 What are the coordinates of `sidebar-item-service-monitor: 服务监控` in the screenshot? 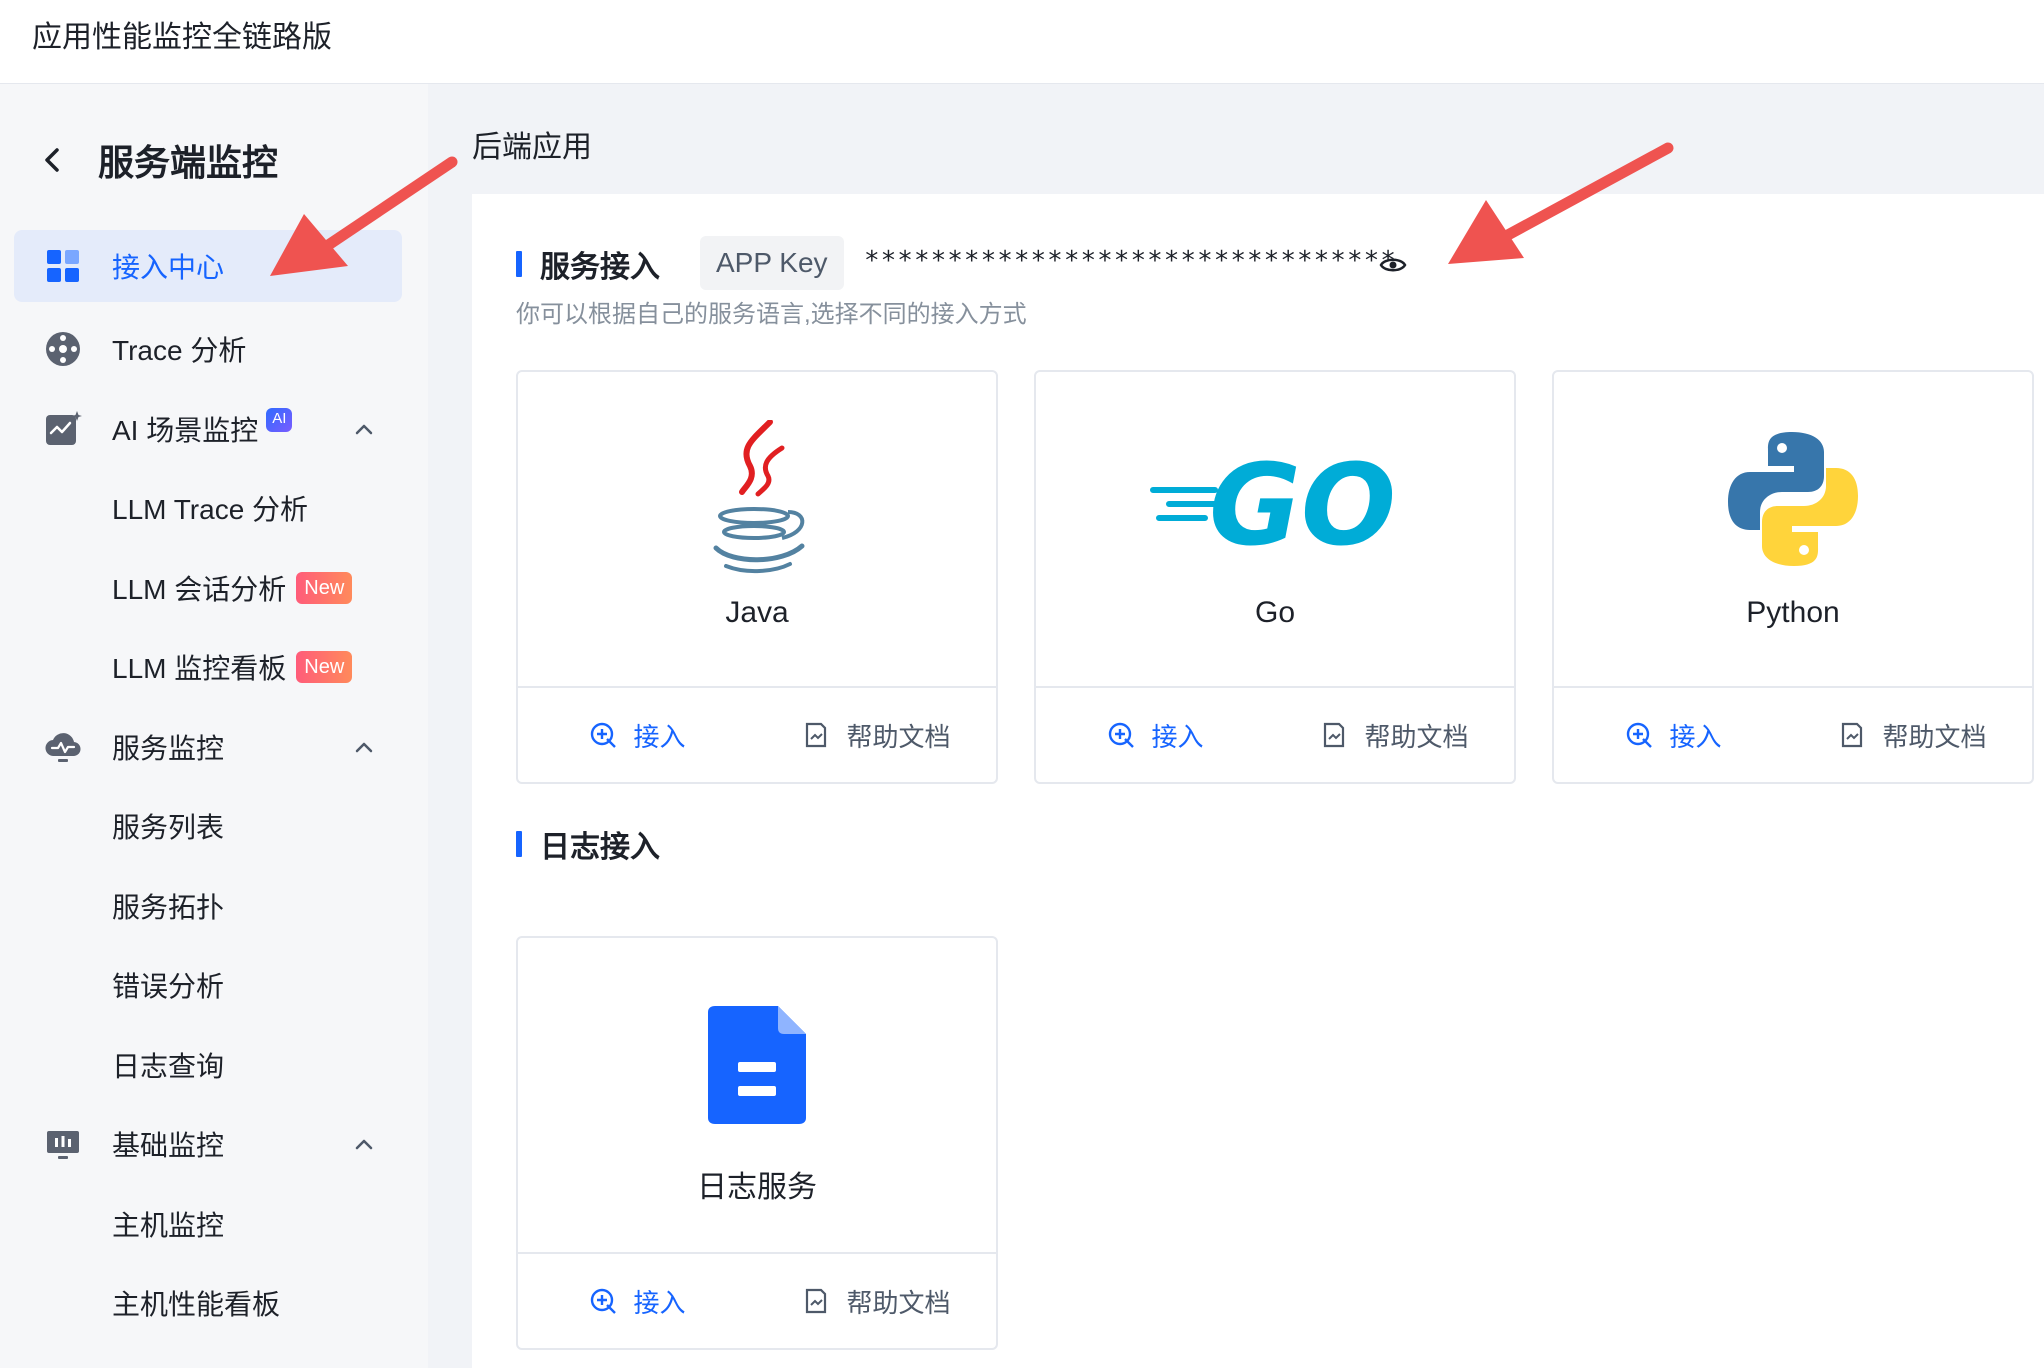 It's located at (208, 747).